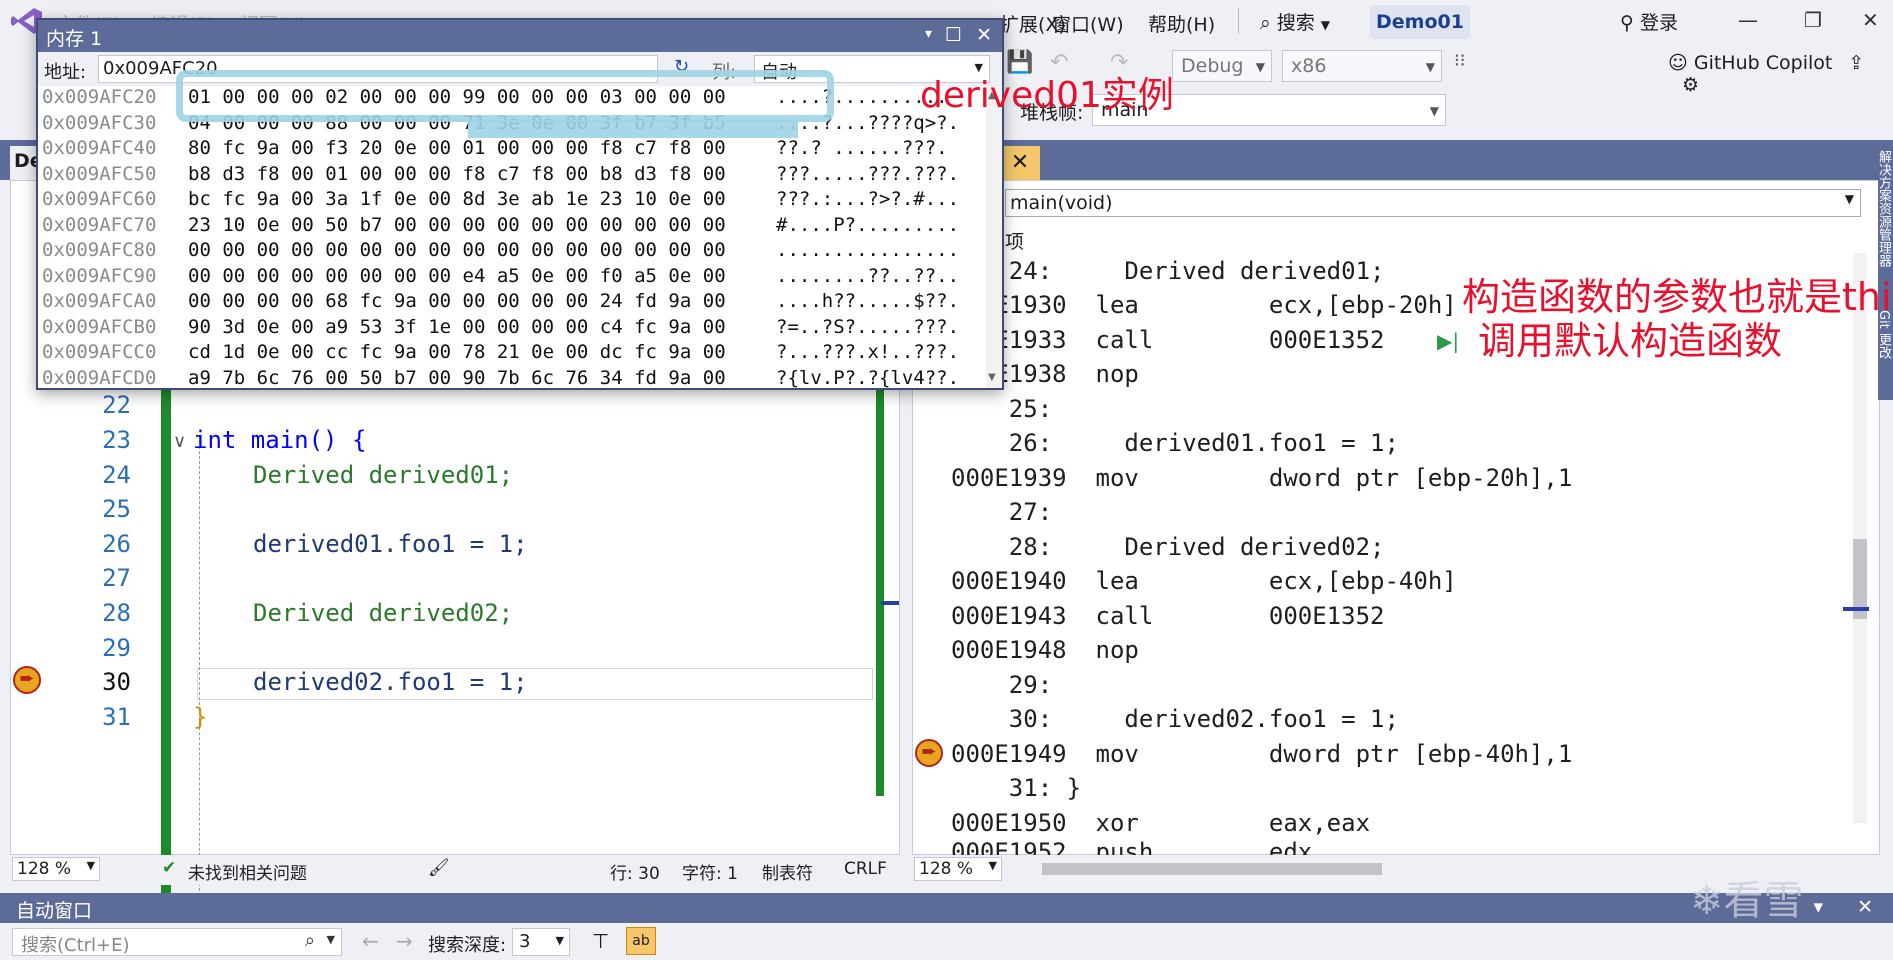 The image size is (1893, 960). Describe the element at coordinates (1362, 66) in the screenshot. I see `platform-select: x86 ▼` at that location.